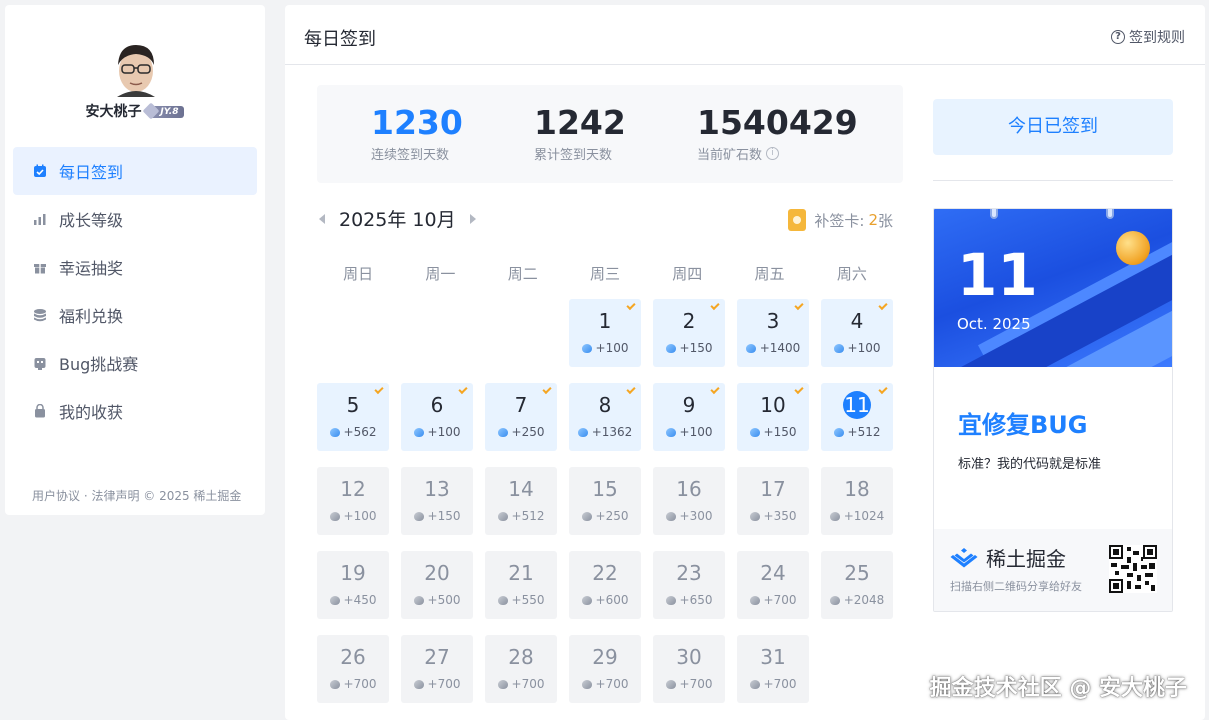 This screenshot has width=1209, height=720. Describe the element at coordinates (135, 411) in the screenshot. I see `sidebar-item-my-gains: 我的收获` at that location.